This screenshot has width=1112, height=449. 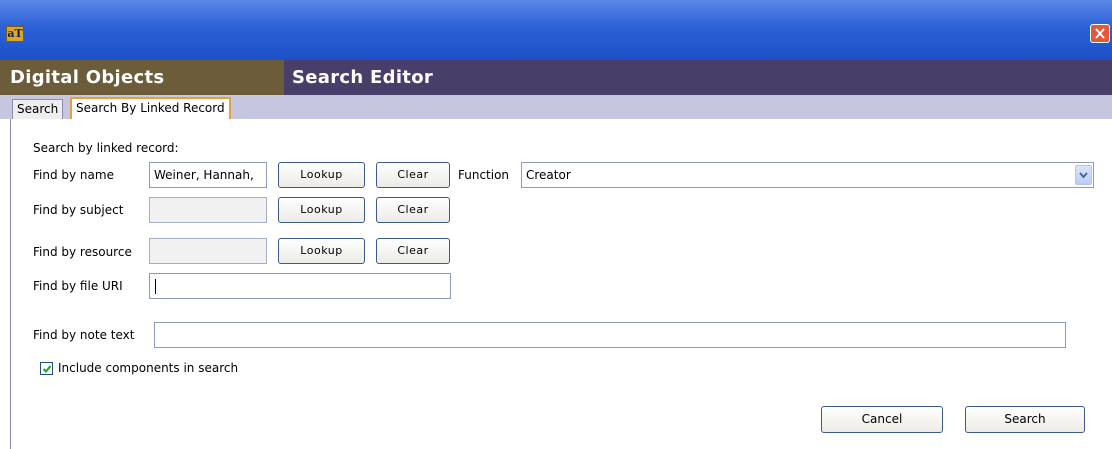 What do you see at coordinates (321, 175) in the screenshot?
I see `name-lookup-button: Lookup` at bounding box center [321, 175].